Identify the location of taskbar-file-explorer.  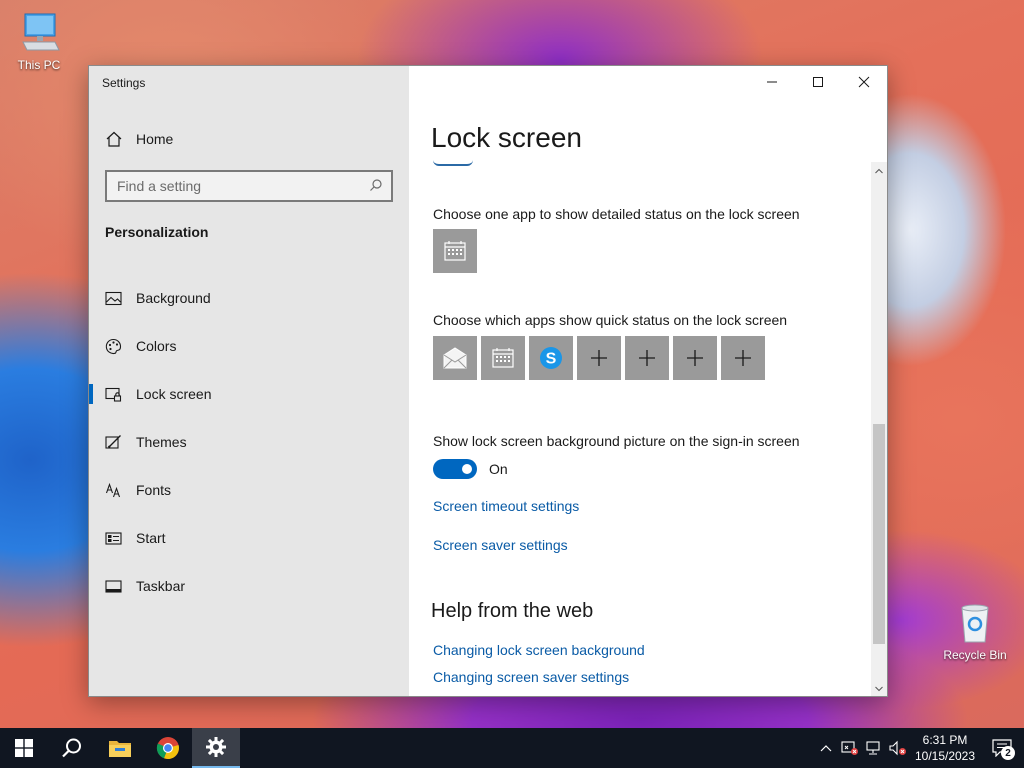
(120, 748).